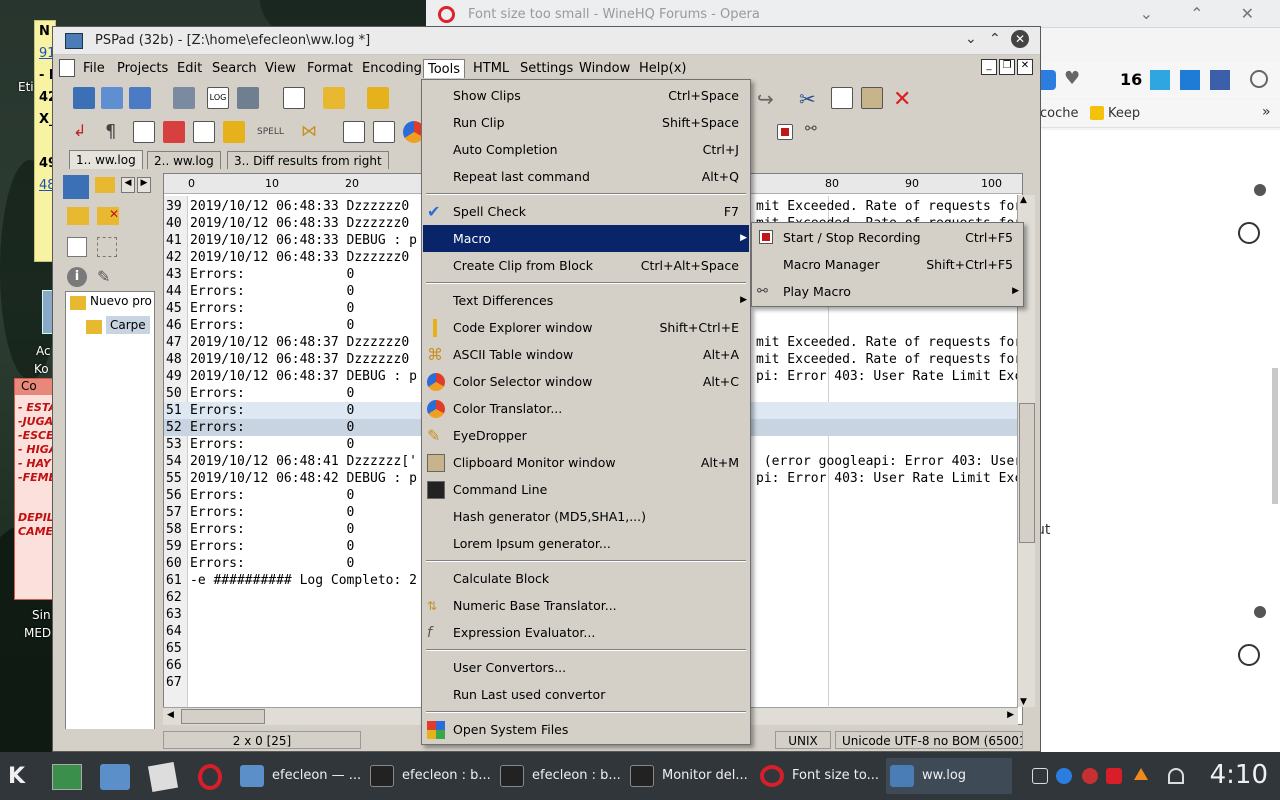 Image resolution: width=1280 pixels, height=800 pixels. I want to click on opera-launcher-icon, so click(210, 777).